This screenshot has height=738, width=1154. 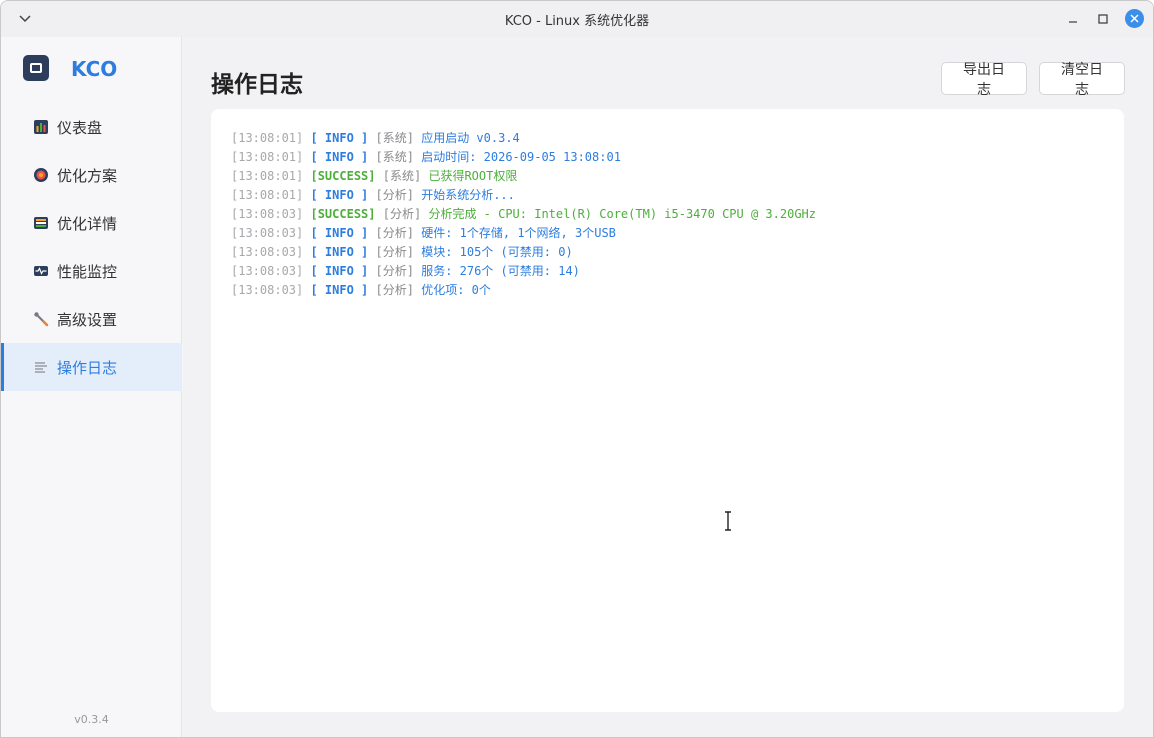 I want to click on log-line: [13:08:03] [ INFO ] [分析] 优化项: 0个, so click(x=667, y=290).